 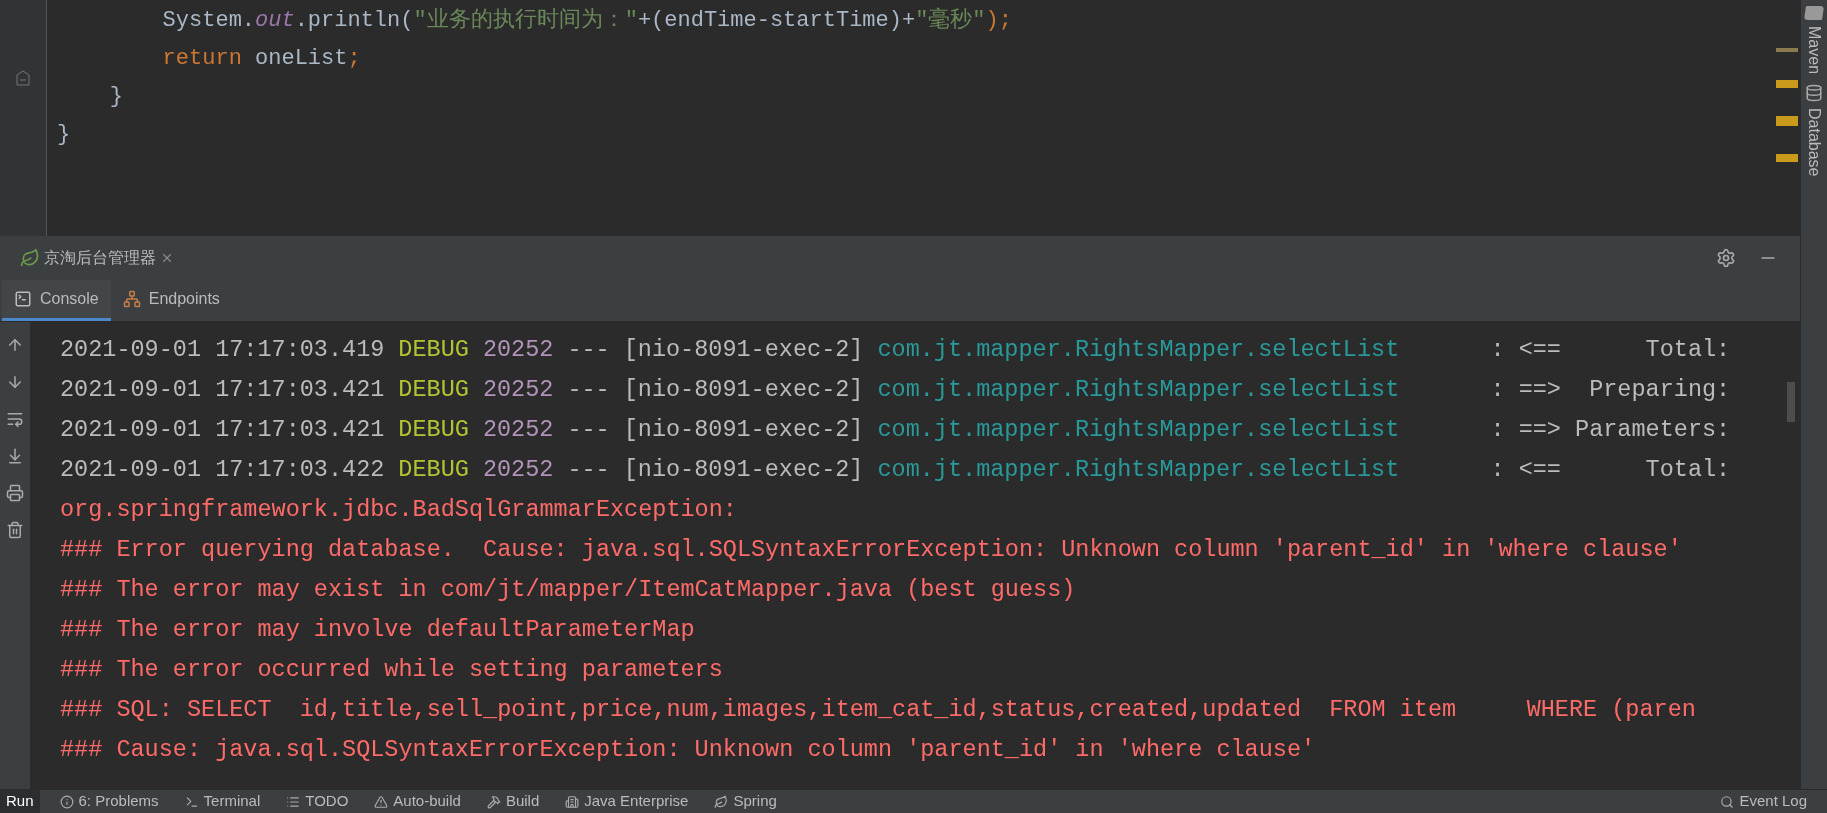 What do you see at coordinates (1610, 390) in the screenshot?
I see `log-message: : ==> Preparing:` at bounding box center [1610, 390].